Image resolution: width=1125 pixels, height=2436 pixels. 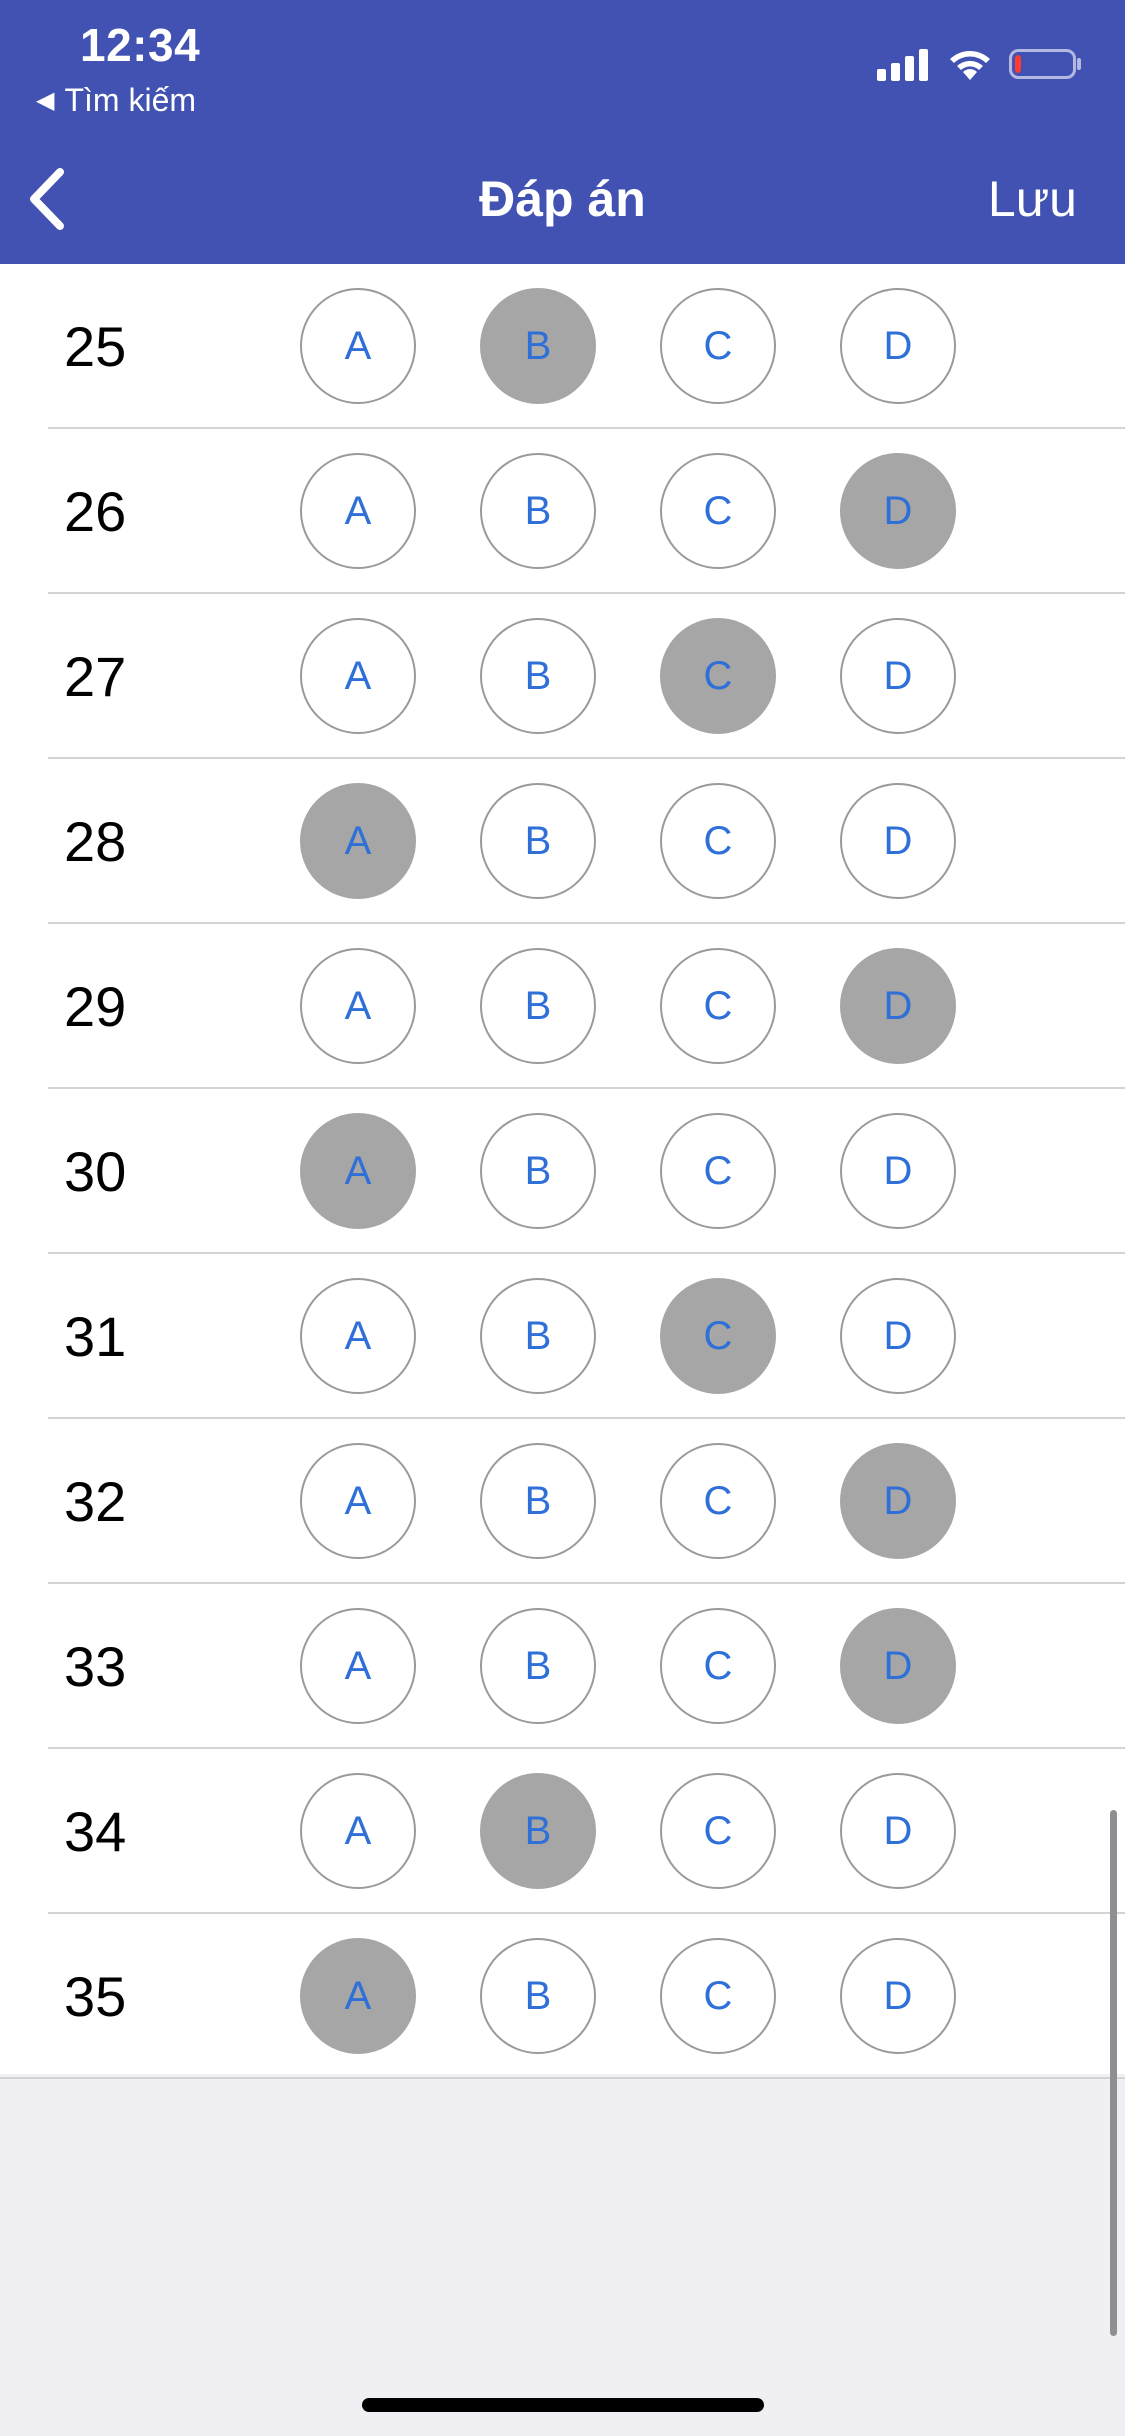 I want to click on answer-row: 32 A B C D, so click(x=562, y=1501).